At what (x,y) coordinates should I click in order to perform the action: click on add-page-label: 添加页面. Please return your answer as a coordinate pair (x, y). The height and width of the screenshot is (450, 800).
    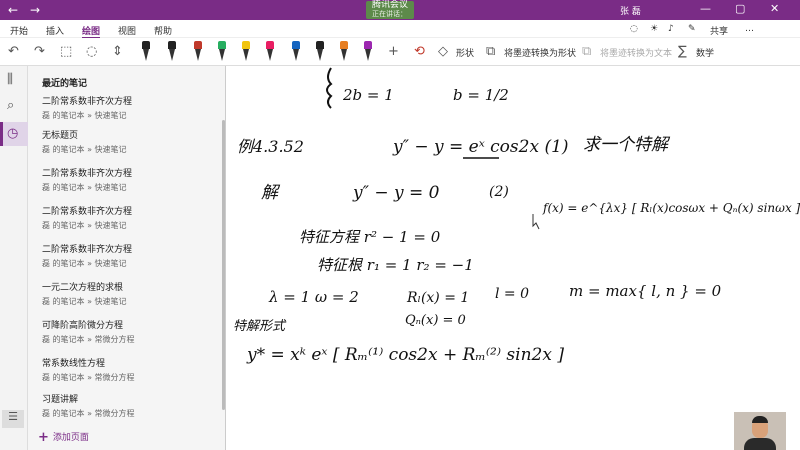
    Looking at the image, I should click on (70, 438).